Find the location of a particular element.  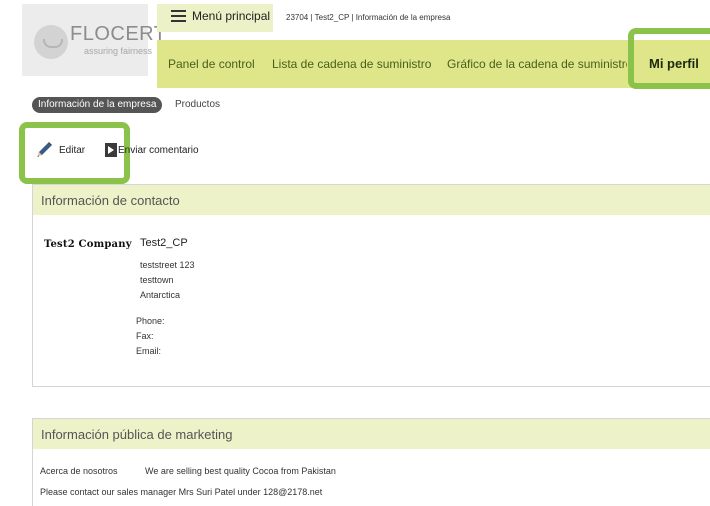

email-label: Email: is located at coordinates (149, 351).